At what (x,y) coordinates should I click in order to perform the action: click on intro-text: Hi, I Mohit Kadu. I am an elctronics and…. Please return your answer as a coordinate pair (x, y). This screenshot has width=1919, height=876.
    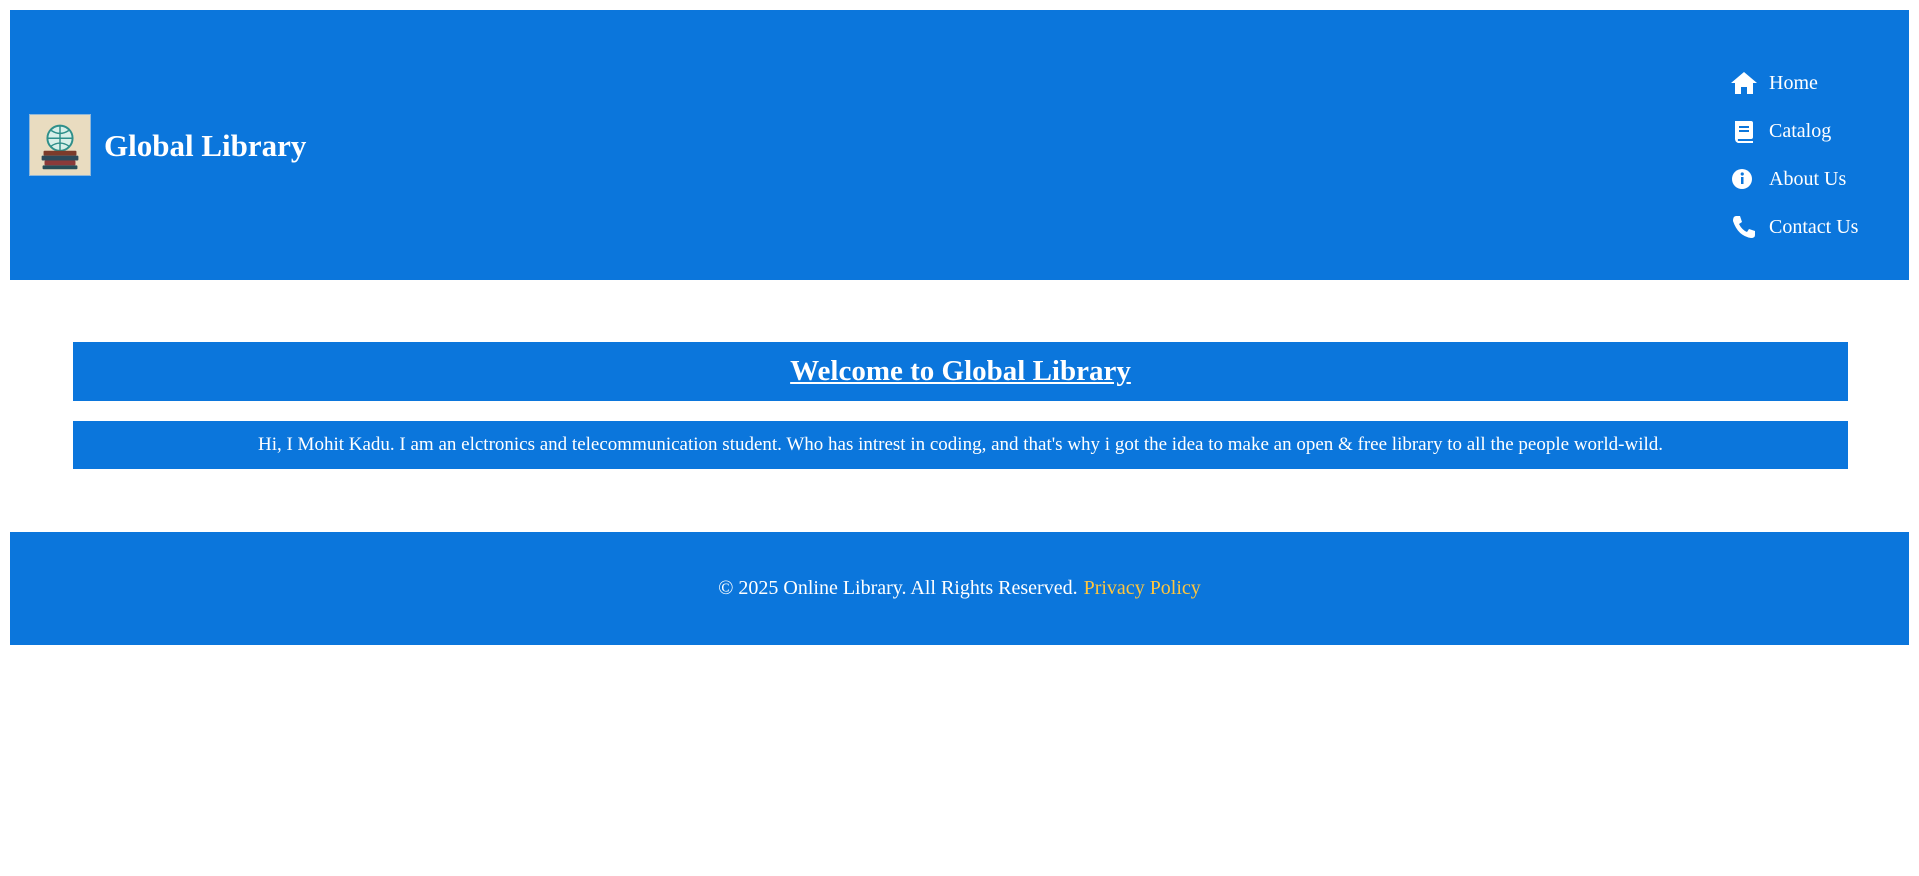
    Looking at the image, I should click on (960, 444).